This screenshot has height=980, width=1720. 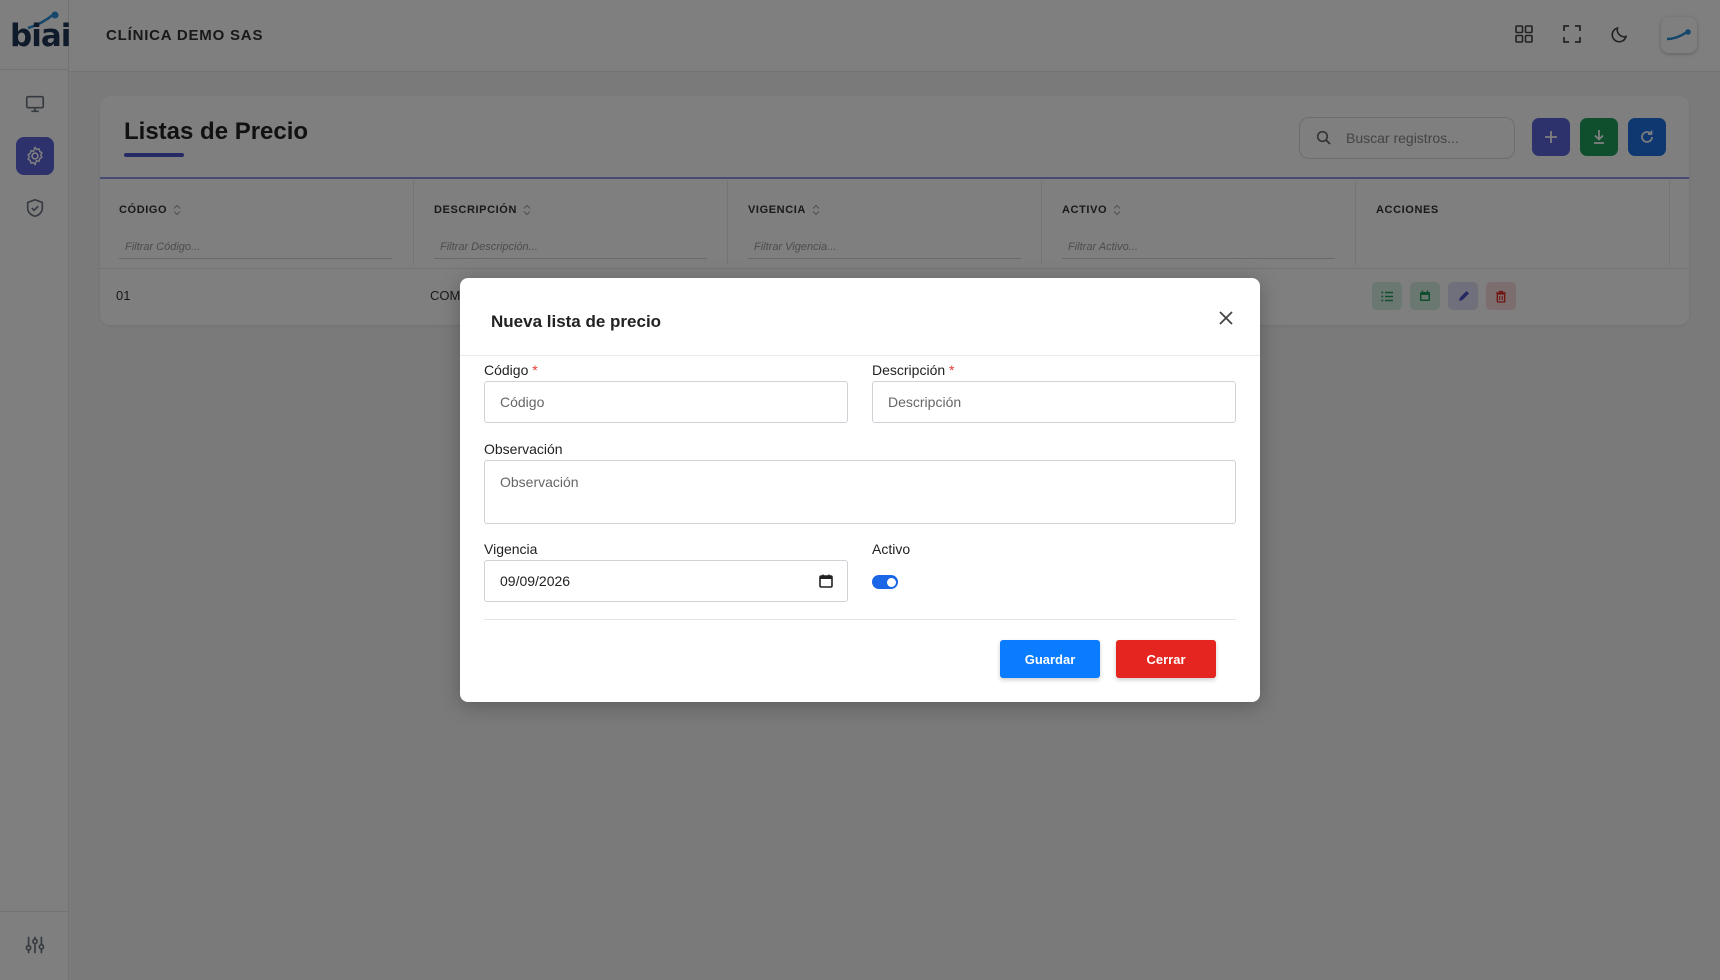 I want to click on close-icon, so click(x=1226, y=318).